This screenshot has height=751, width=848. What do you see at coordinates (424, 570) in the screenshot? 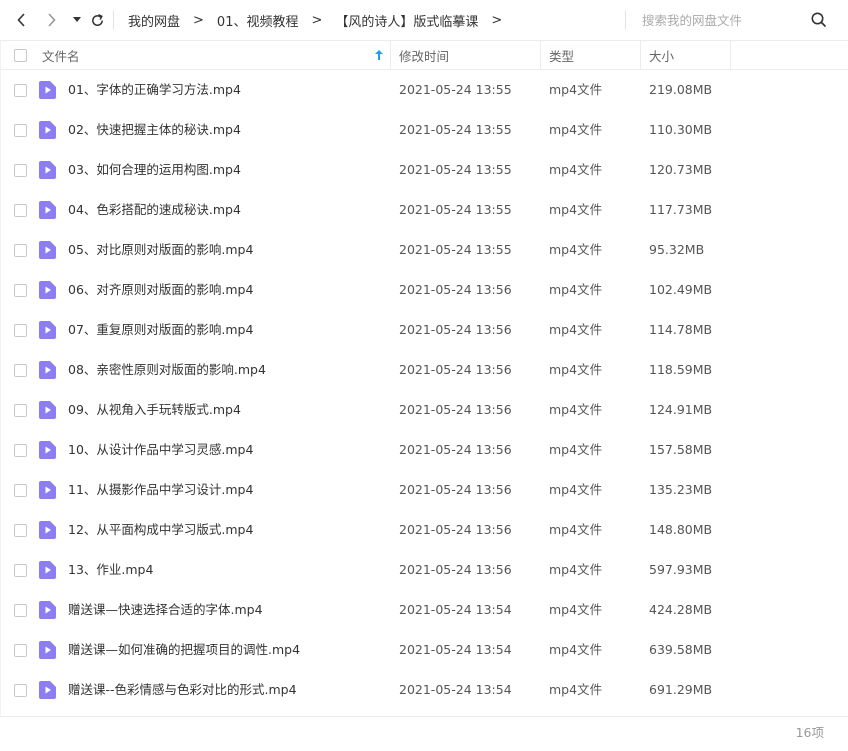
I see `table-row: 13、作业.mp4 2021-05-24 13:56 mp4文件 597.93MB` at bounding box center [424, 570].